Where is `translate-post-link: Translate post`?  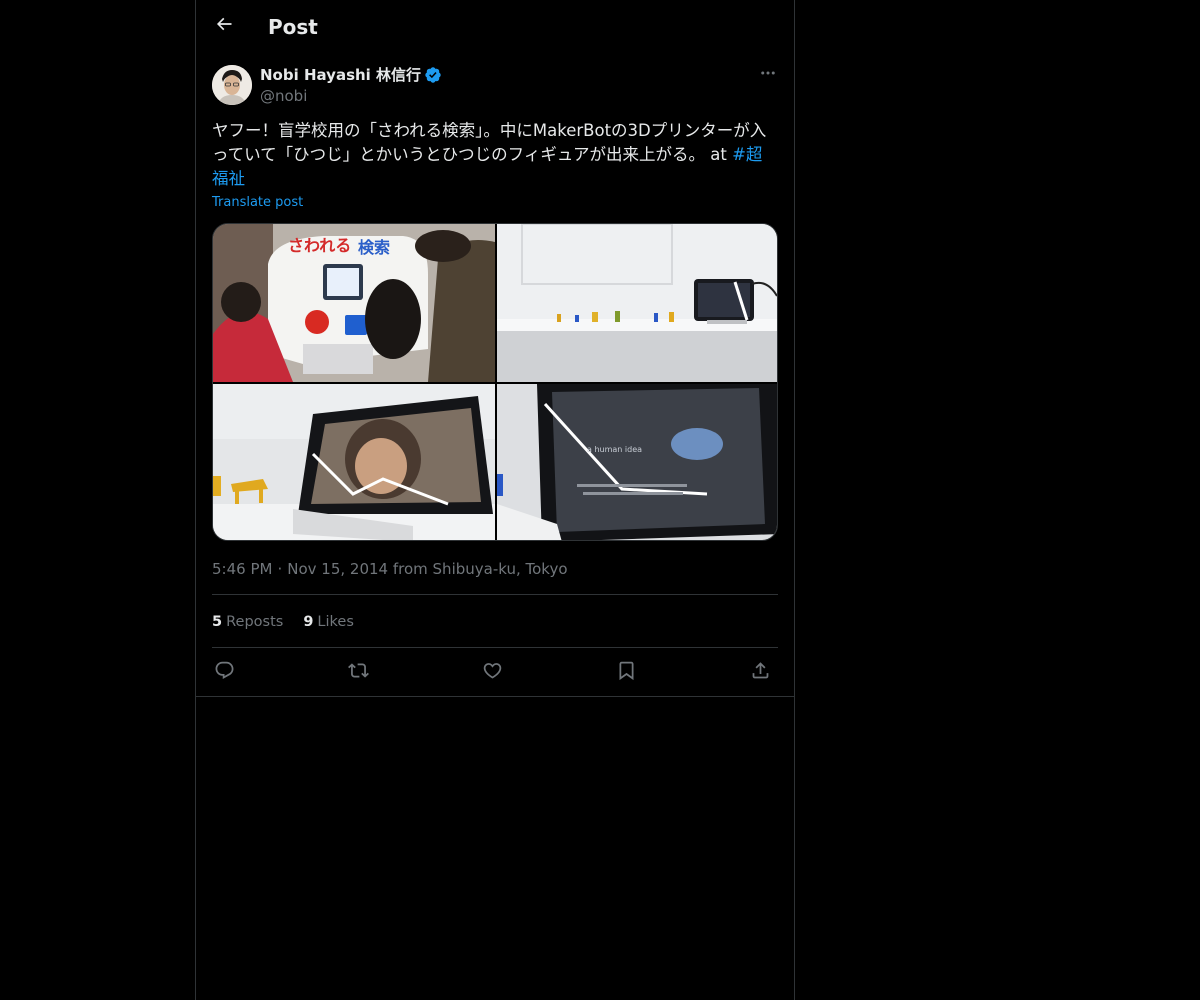 translate-post-link: Translate post is located at coordinates (257, 203).